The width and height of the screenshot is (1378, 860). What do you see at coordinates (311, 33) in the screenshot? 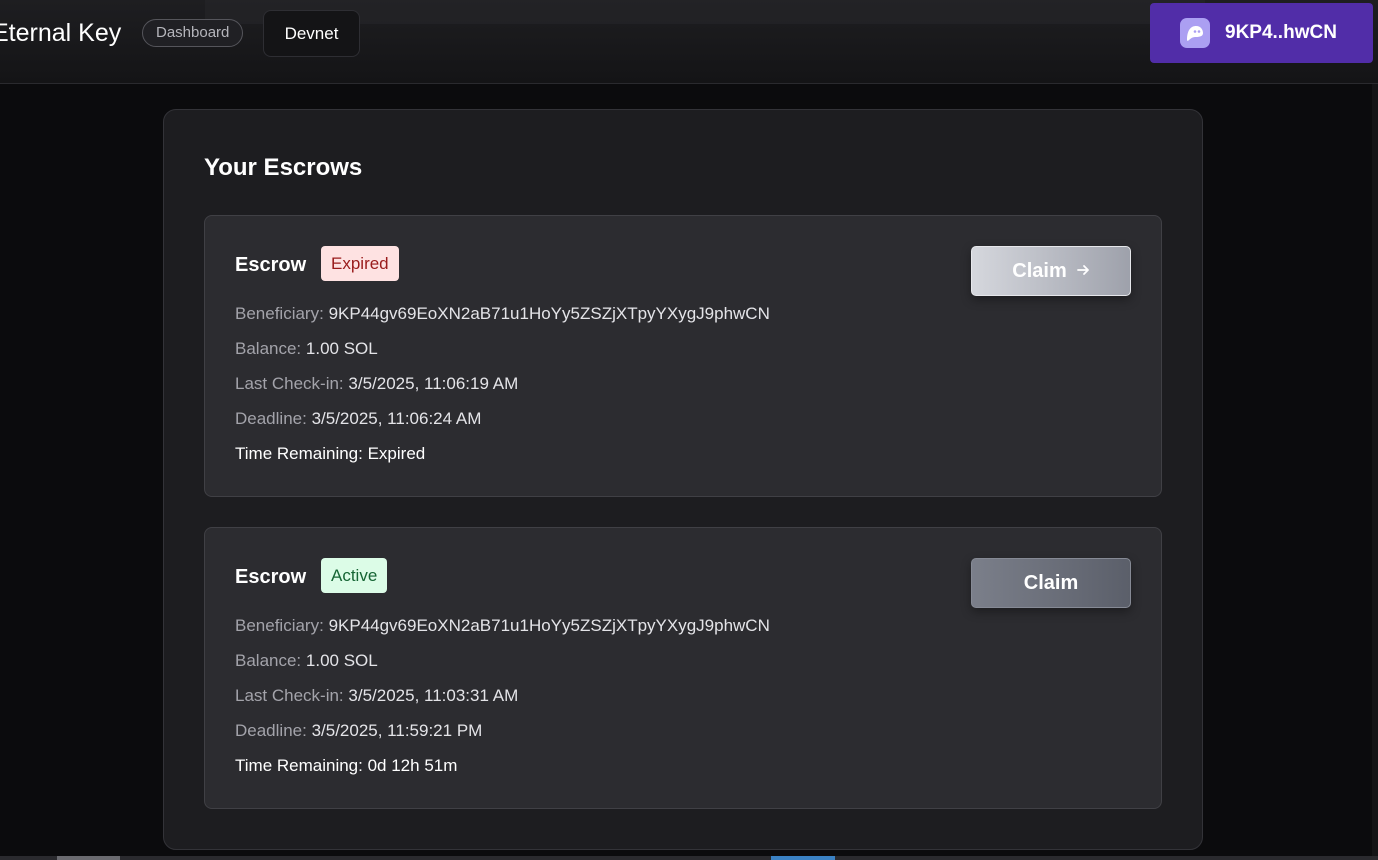
I see `network-button: Devnet` at bounding box center [311, 33].